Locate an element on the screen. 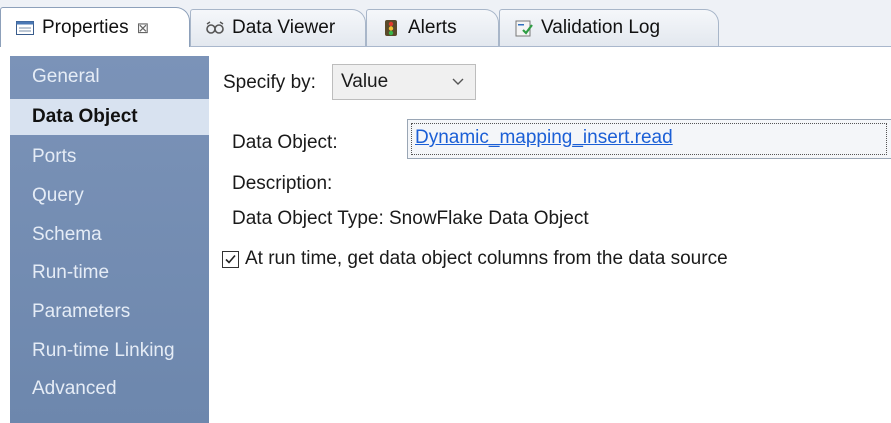 This screenshot has height=423, width=891. tab-validation-log: Validation Log is located at coordinates (609, 27).